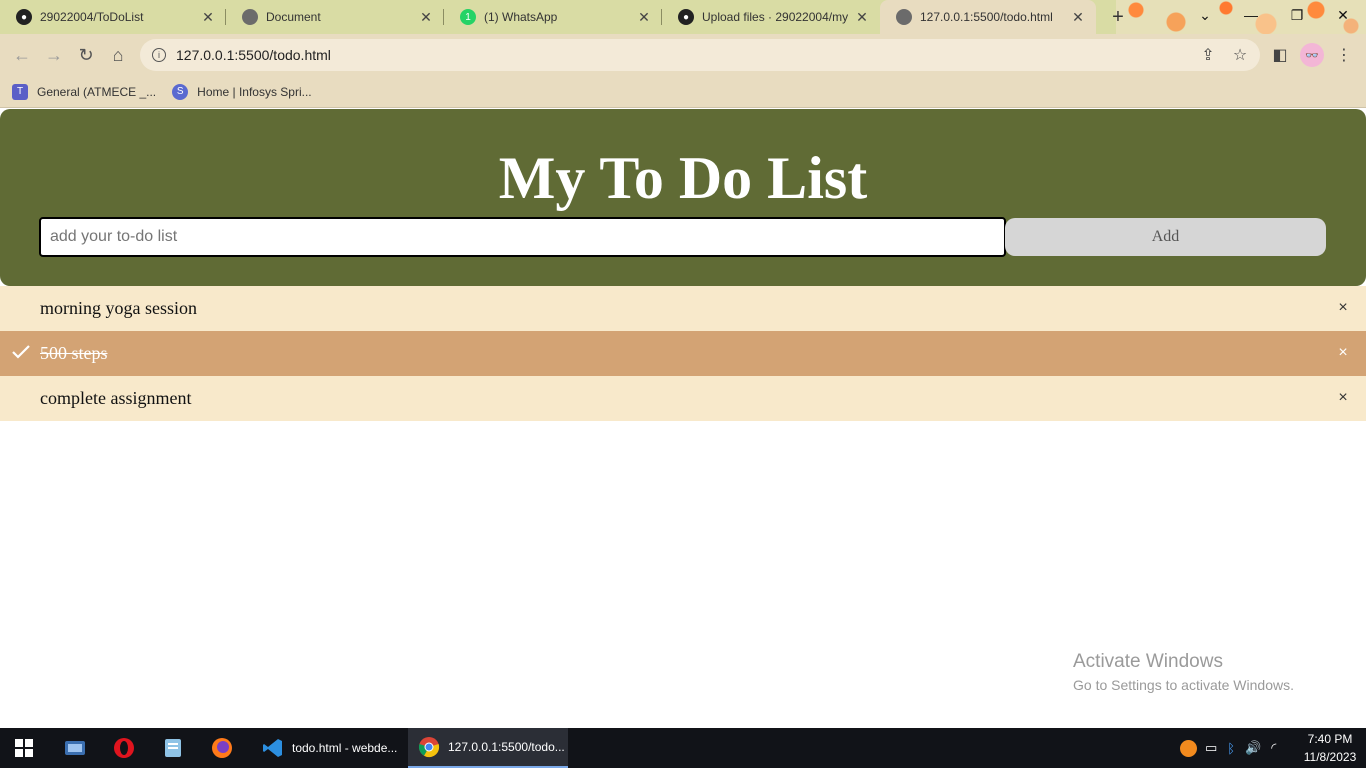 The image size is (1366, 768). I want to click on chevron-down-icon: ⌄, so click(1205, 15).